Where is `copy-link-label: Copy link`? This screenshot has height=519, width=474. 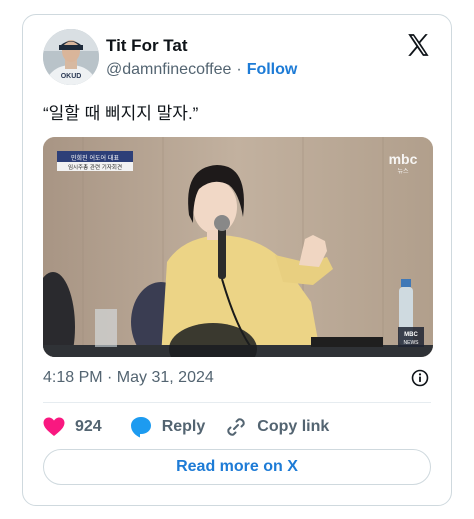
copy-link-label: Copy link is located at coordinates (293, 426).